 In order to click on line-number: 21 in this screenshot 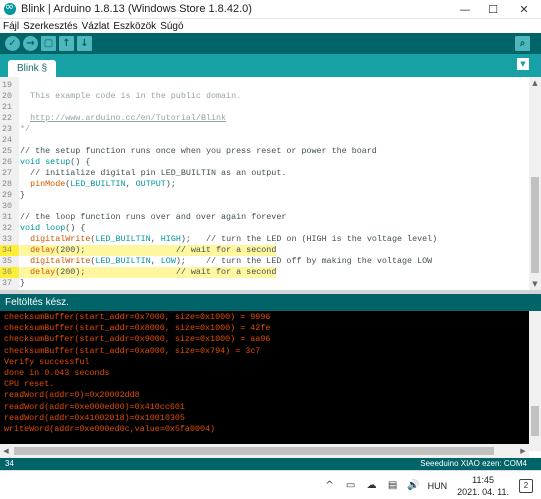, I will do `click(7, 107)`.